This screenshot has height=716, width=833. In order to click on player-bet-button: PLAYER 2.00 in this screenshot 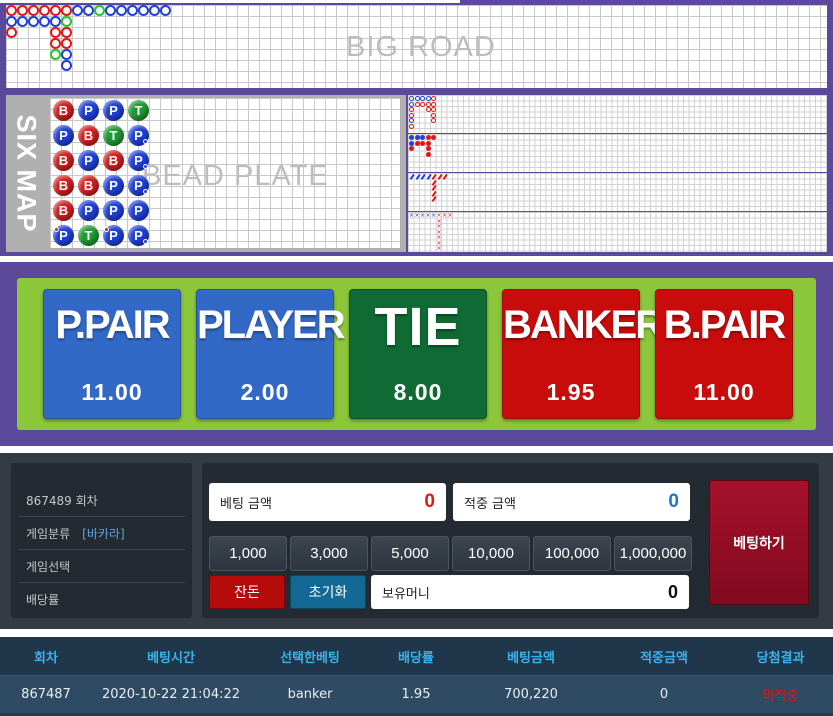, I will do `click(271, 354)`.